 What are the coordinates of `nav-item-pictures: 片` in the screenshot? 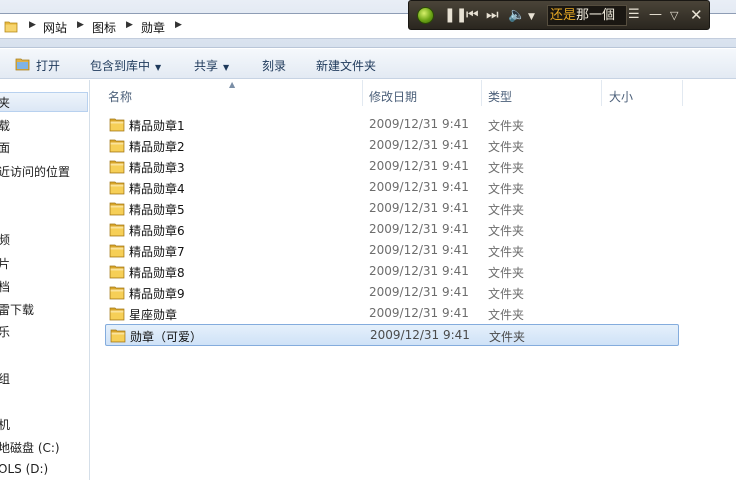 It's located at (5, 263).